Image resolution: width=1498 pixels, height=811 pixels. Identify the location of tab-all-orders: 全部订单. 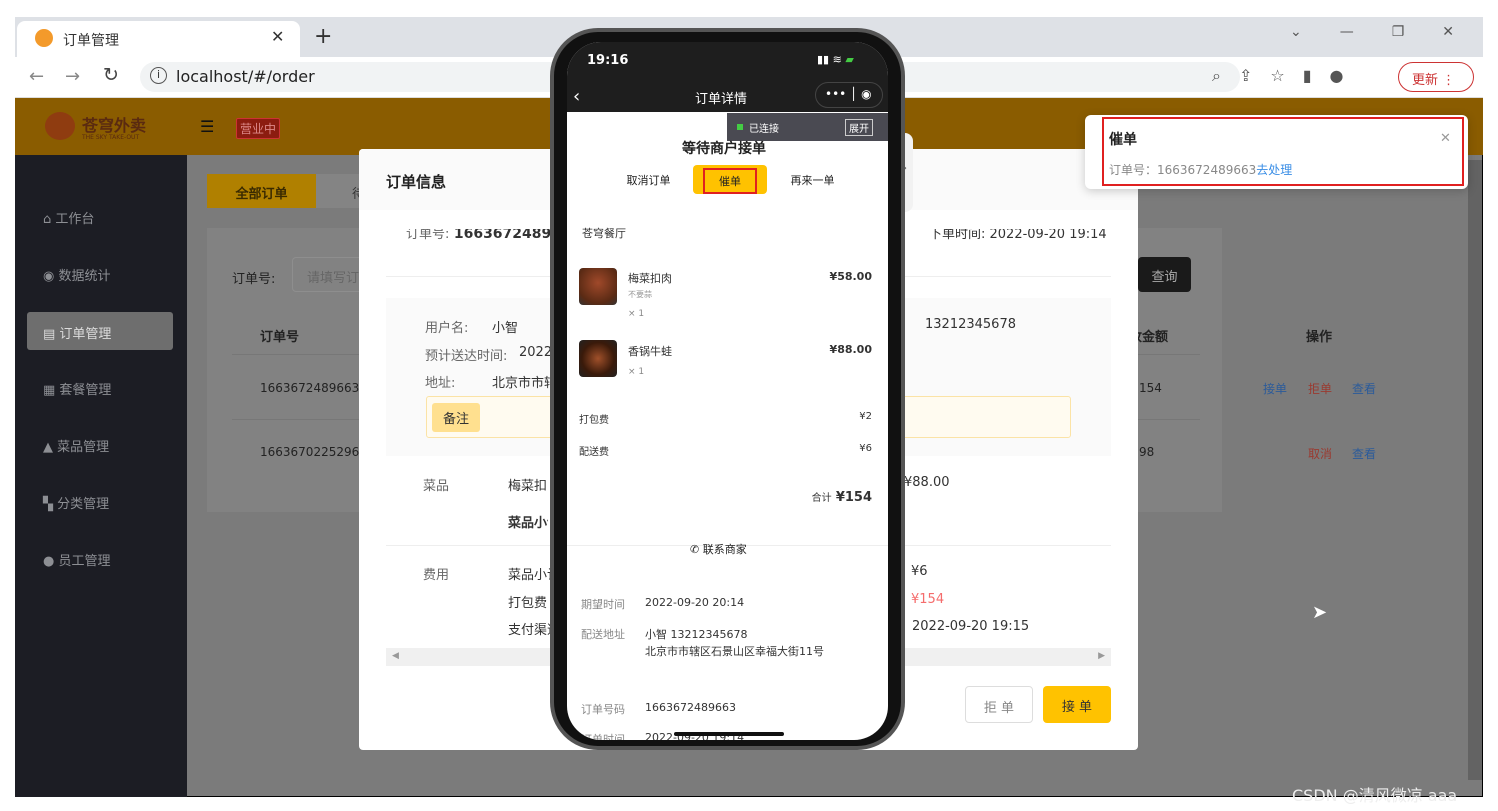
(261, 191).